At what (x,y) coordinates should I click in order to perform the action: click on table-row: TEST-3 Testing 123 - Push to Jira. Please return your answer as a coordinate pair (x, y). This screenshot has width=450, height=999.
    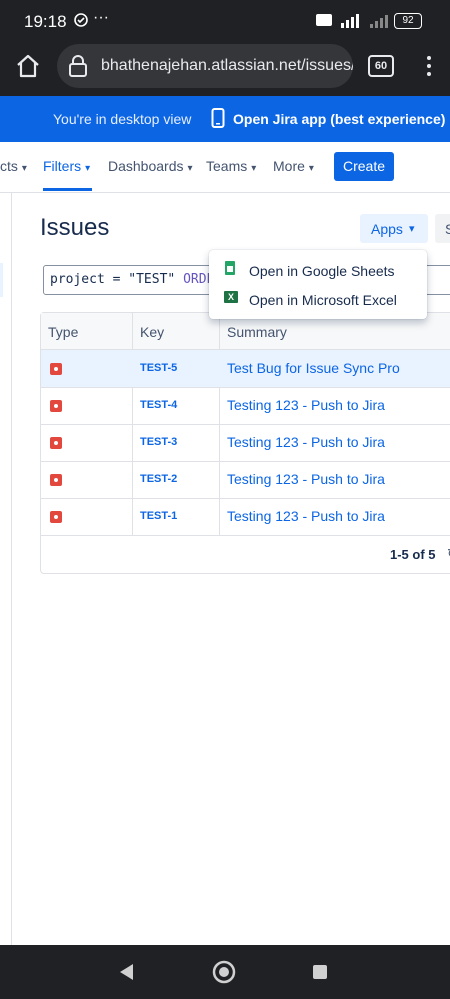
    Looking at the image, I should click on (245, 443).